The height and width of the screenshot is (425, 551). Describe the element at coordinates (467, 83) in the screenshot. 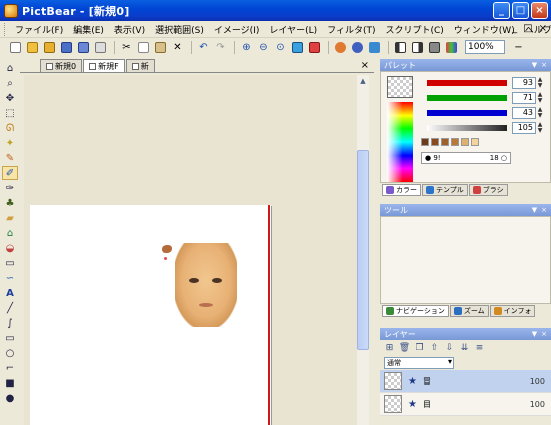

I see `red-bar` at that location.